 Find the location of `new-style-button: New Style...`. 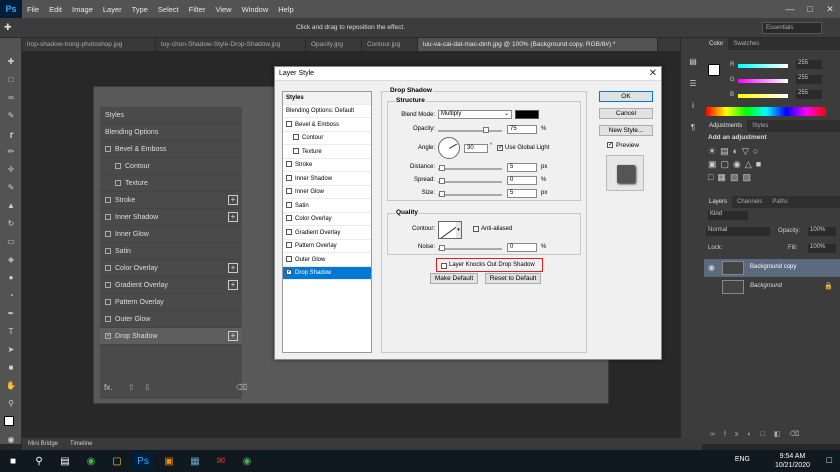

new-style-button: New Style... is located at coordinates (626, 130).